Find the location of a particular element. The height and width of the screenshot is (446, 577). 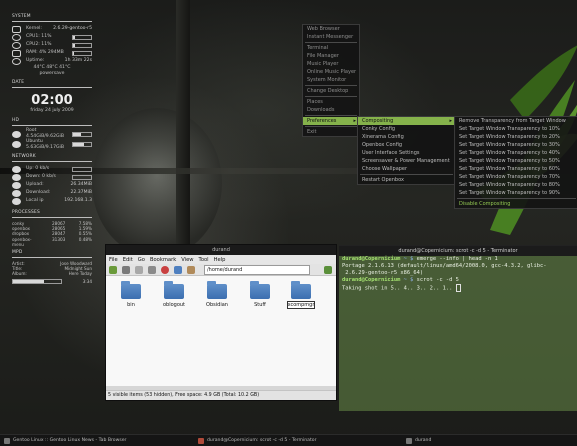

clock-icon is located at coordinates (16, 61).